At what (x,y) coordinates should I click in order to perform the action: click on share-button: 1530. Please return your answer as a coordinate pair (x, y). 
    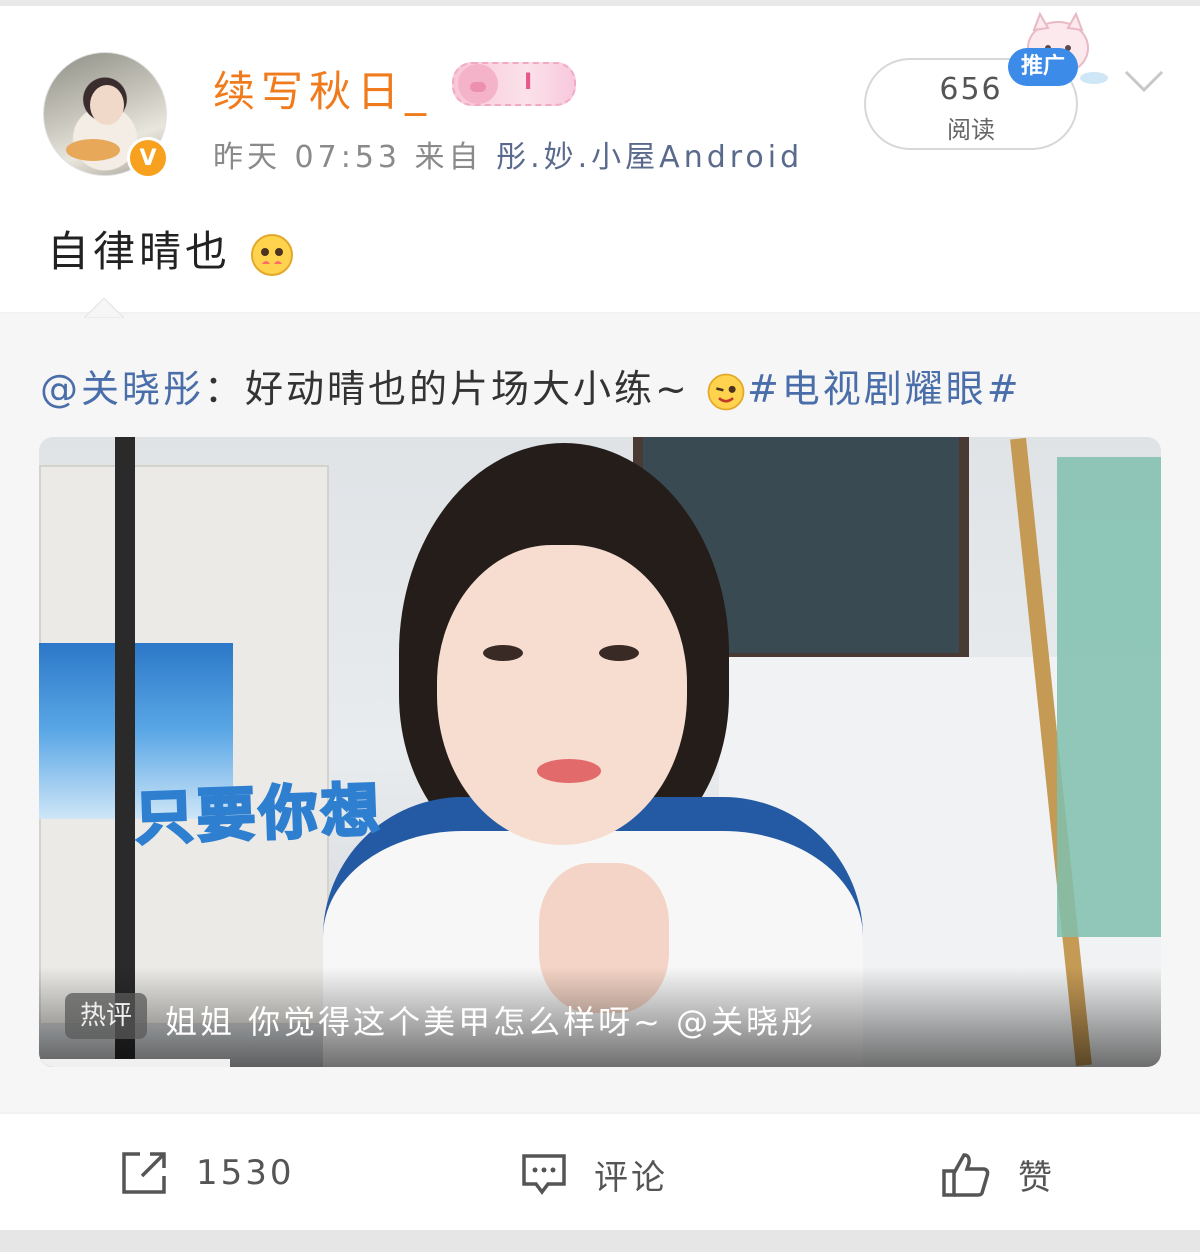
    Looking at the image, I should click on (207, 1173).